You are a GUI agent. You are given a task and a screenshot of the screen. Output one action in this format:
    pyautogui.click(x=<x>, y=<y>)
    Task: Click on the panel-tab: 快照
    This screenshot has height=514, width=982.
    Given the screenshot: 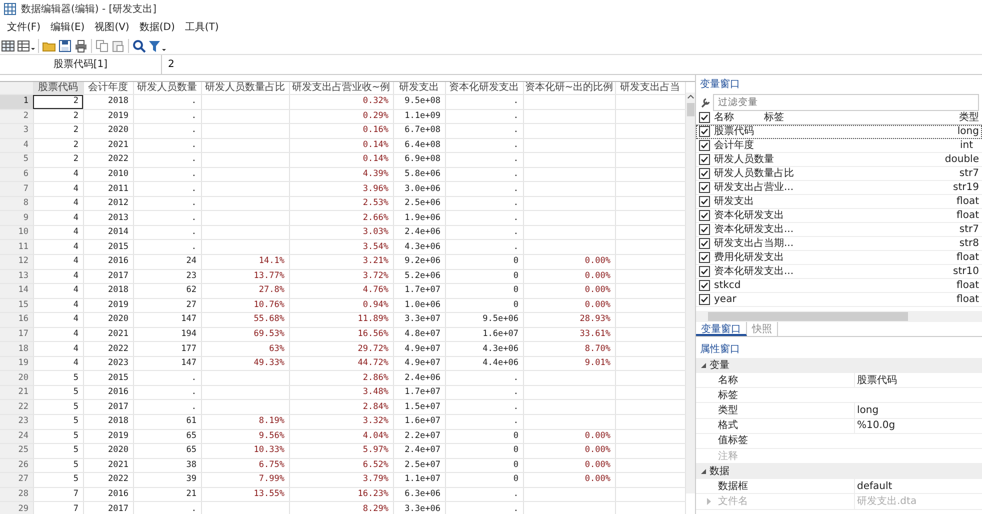 What is the action you would take?
    pyautogui.click(x=762, y=329)
    